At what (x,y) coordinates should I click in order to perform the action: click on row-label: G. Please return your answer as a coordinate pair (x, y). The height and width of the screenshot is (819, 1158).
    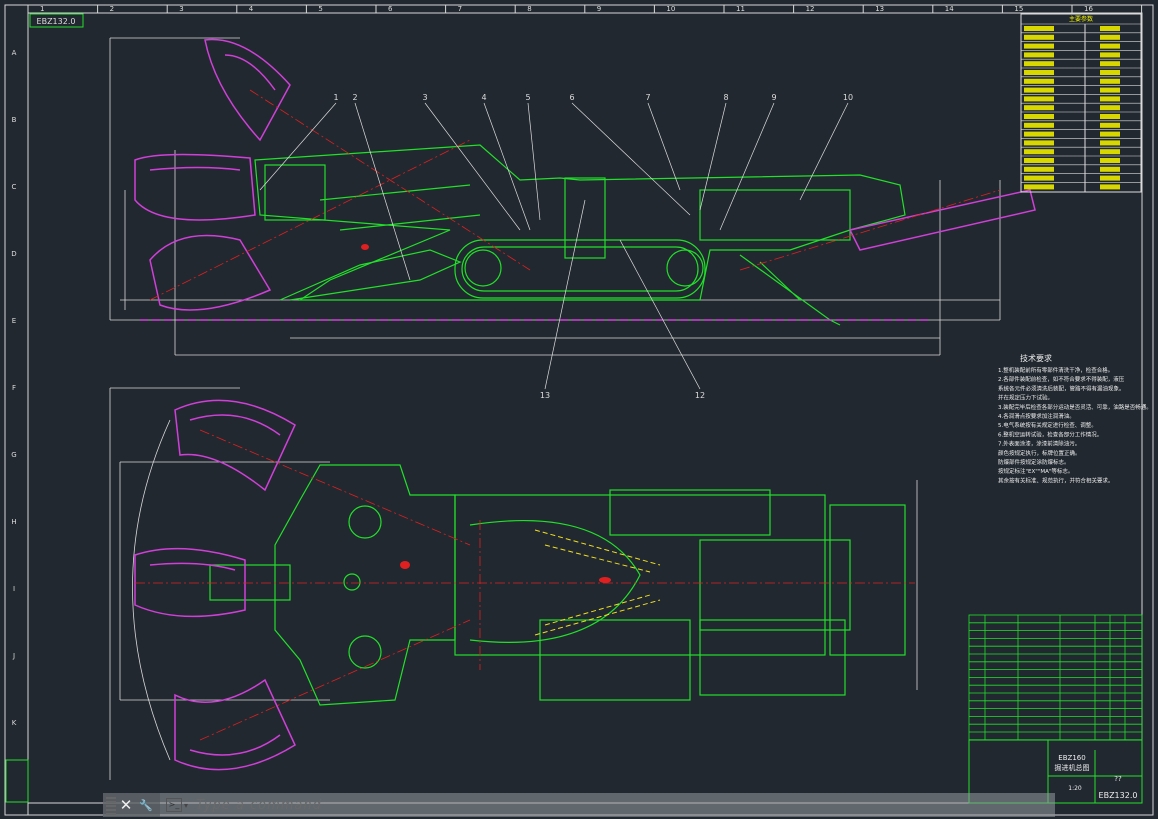
    Looking at the image, I should click on (13, 455).